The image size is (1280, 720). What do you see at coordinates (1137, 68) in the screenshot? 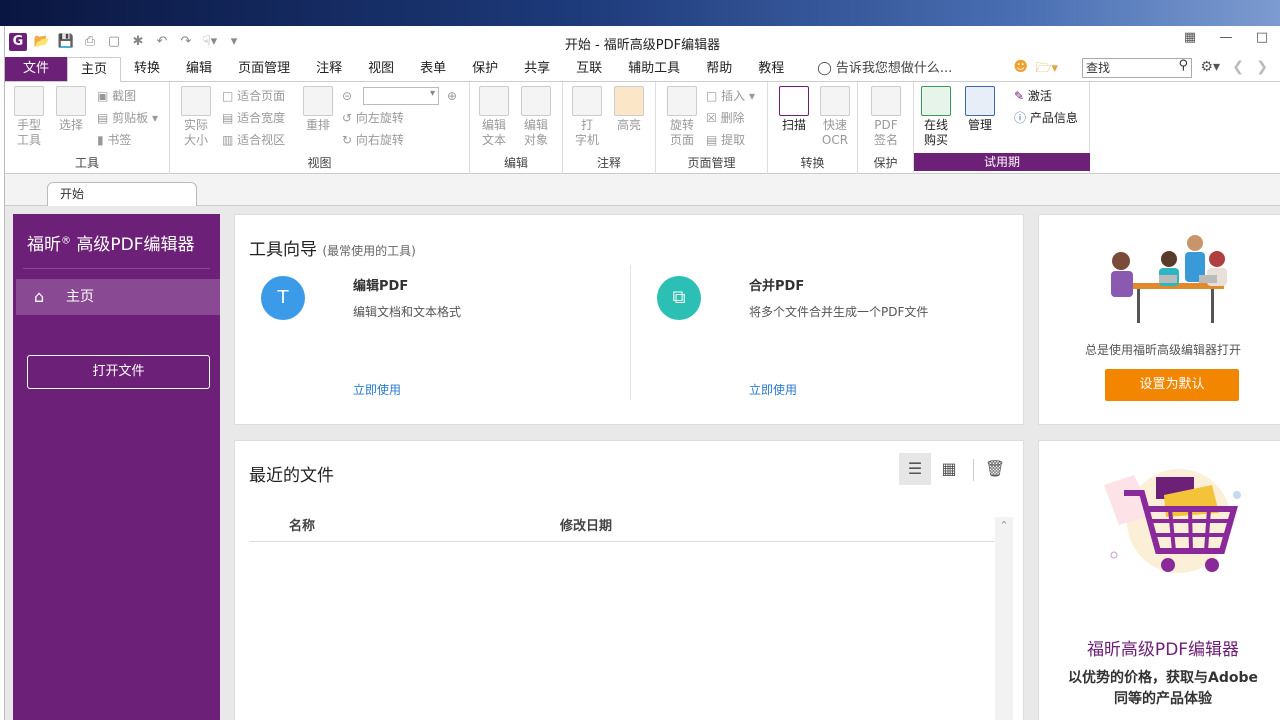
I see `search-input: 查找` at bounding box center [1137, 68].